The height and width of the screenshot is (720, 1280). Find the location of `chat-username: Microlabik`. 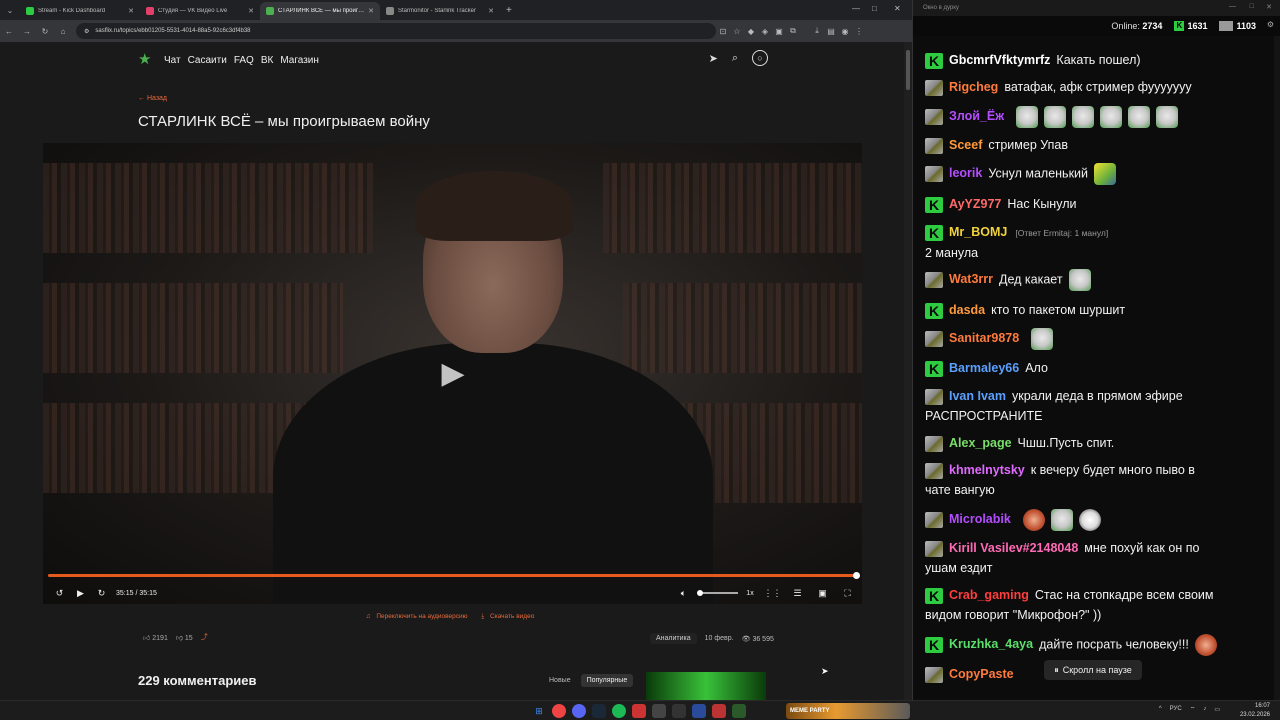

chat-username: Microlabik is located at coordinates (980, 519).